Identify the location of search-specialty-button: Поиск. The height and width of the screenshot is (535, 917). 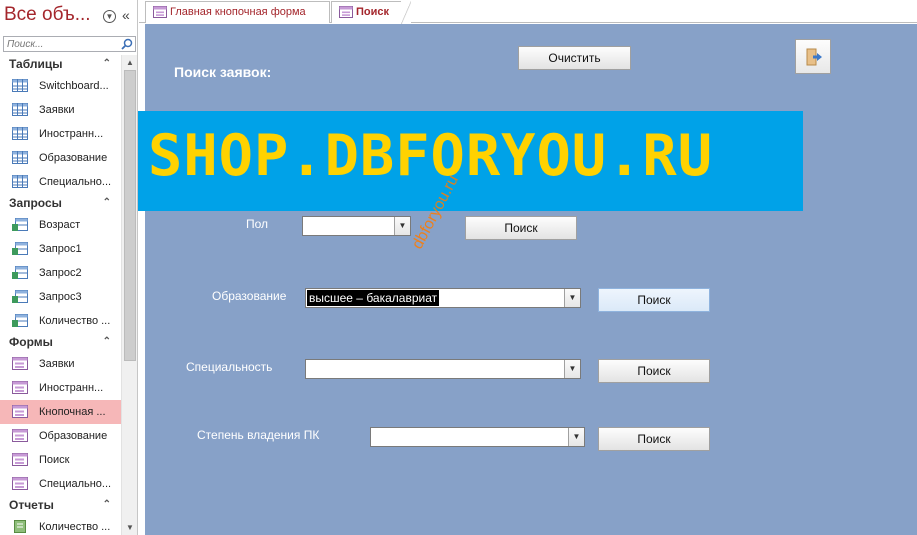
(654, 371).